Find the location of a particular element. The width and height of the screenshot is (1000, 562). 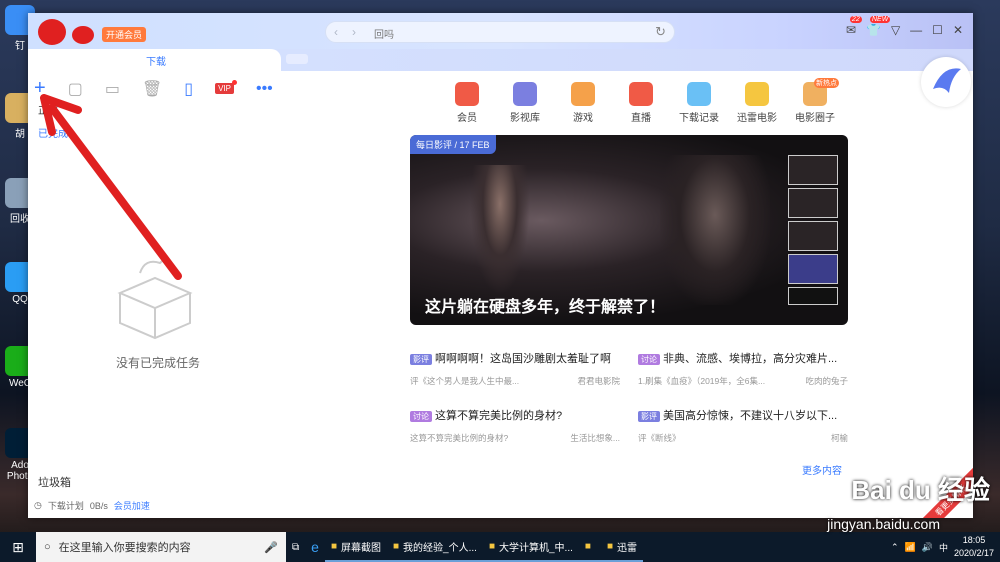

category-item: 迅雷电影 is located at coordinates (757, 103).